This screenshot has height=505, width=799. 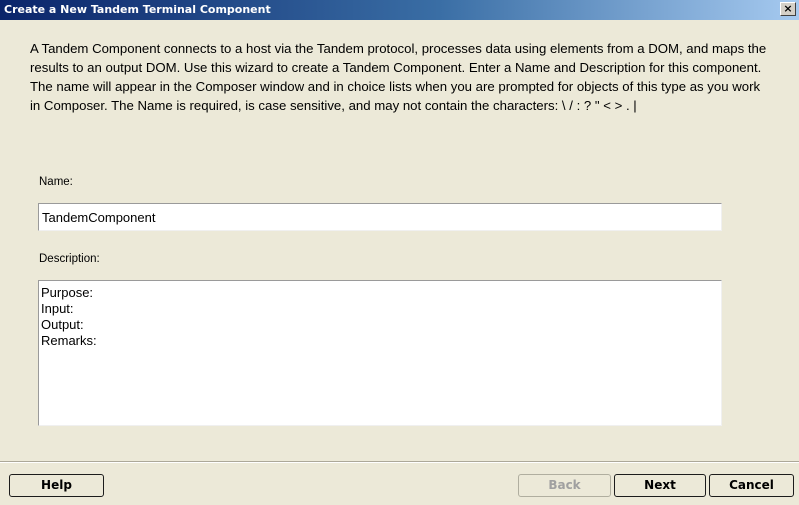 I want to click on cancel-button: Cancel, so click(x=751, y=485).